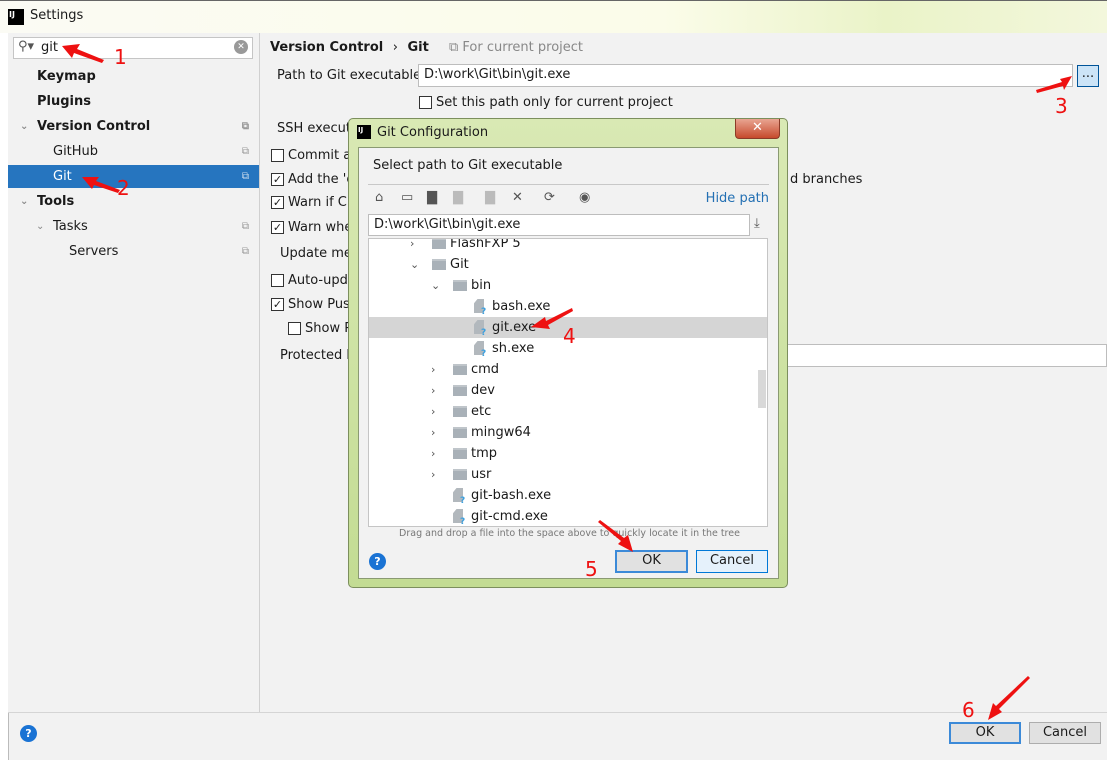 Image resolution: width=1107 pixels, height=767 pixels. What do you see at coordinates (123, 188) in the screenshot?
I see `annotation-2: 2` at bounding box center [123, 188].